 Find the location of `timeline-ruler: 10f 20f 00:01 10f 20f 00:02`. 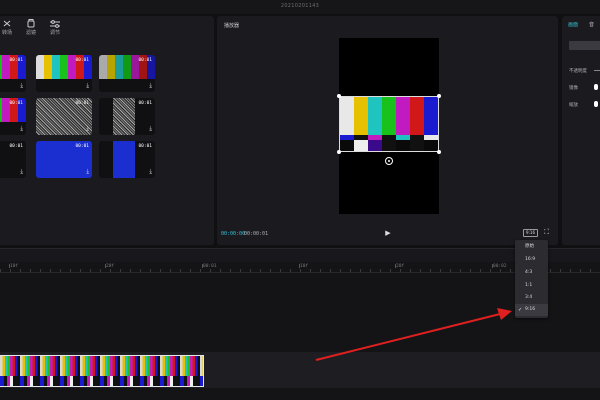

timeline-ruler: 10f 20f 00:01 10f 20f 00:02 is located at coordinates (300, 268).